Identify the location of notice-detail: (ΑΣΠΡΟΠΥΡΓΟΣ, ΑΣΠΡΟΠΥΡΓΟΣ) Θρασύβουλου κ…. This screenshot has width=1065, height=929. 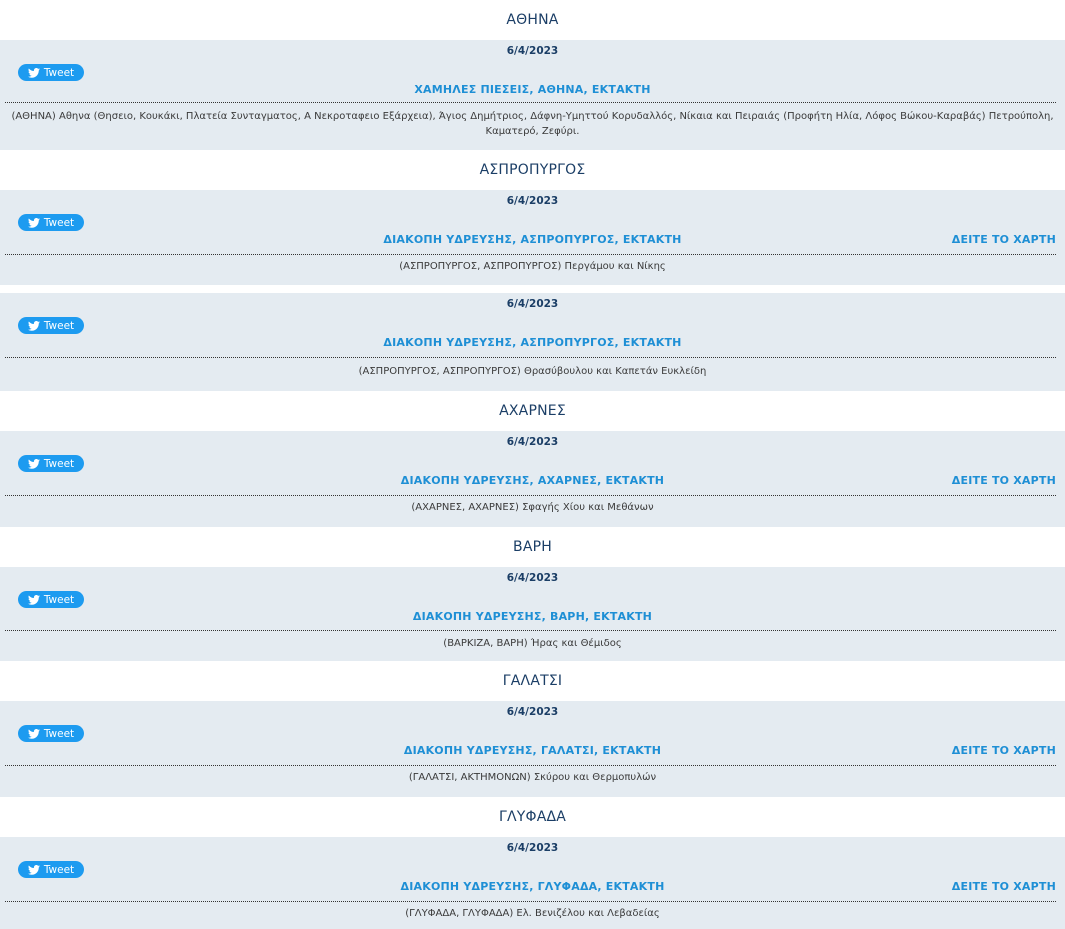
(532, 371).